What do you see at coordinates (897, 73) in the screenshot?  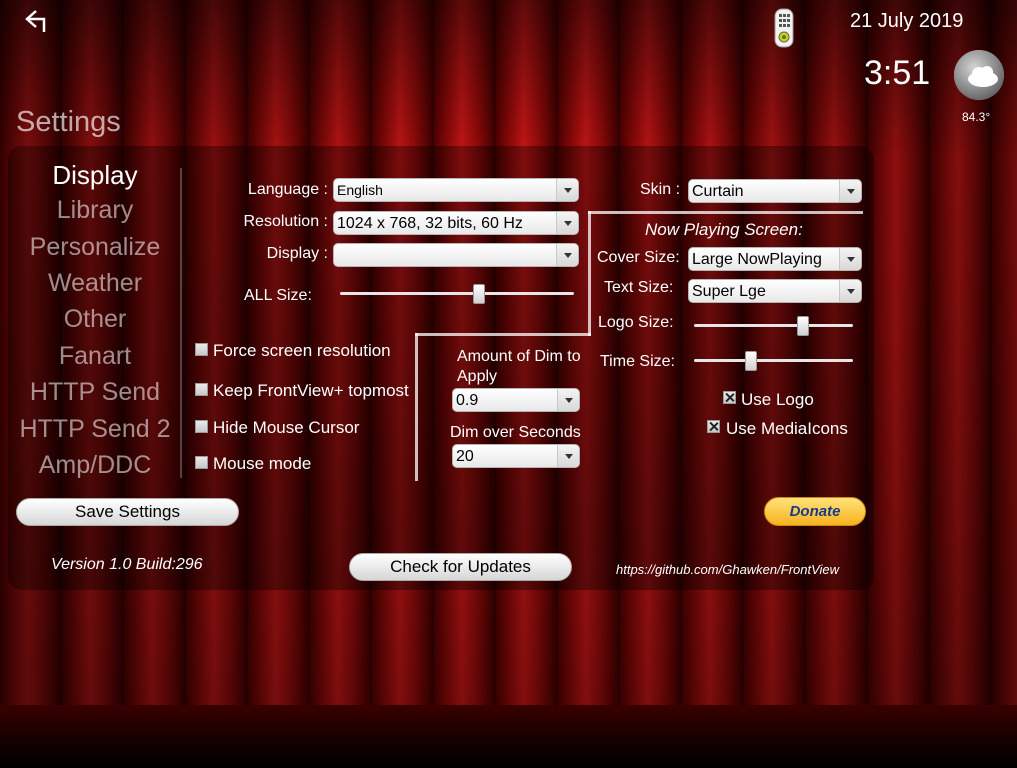 I see `clock-display: 3:51` at bounding box center [897, 73].